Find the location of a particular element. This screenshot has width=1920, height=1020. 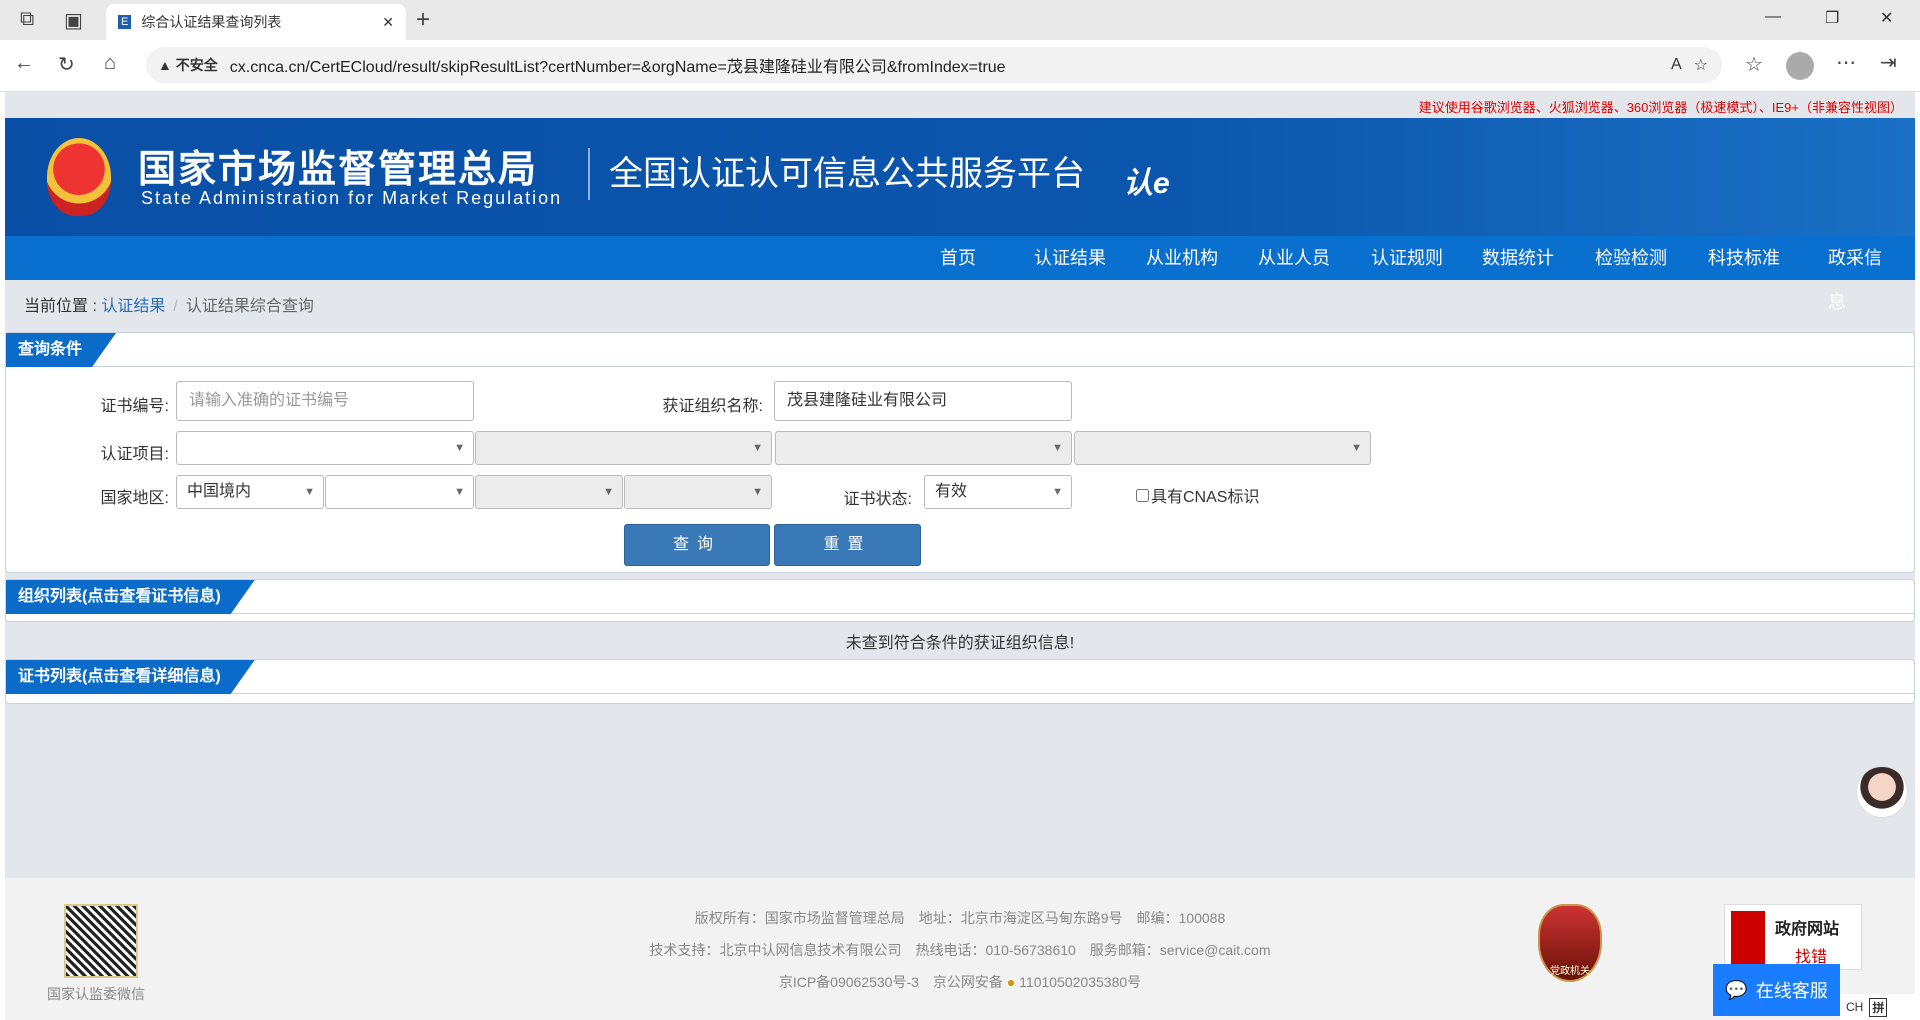

region-label: 国家地区: is located at coordinates (134, 498).